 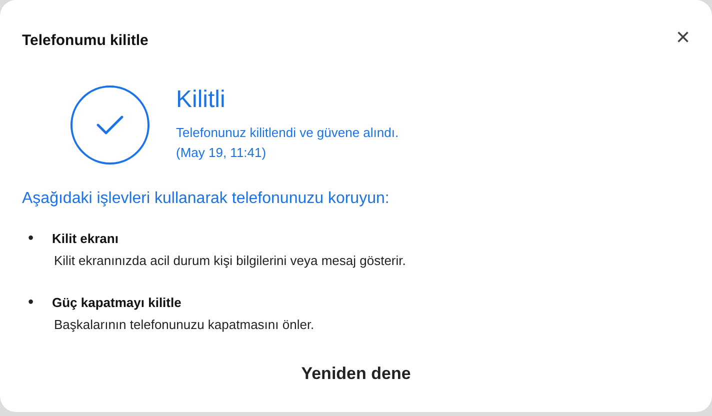 What do you see at coordinates (230, 261) in the screenshot?
I see `feature-description: Kilit ekranınızda acil durum kişi bilgilerini veya mesaj gösterir.` at bounding box center [230, 261].